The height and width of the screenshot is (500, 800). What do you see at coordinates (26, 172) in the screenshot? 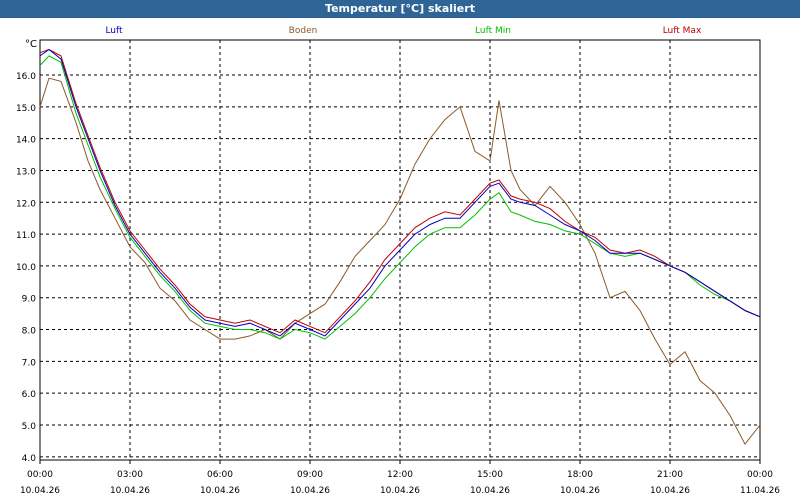
I see `y-tick-label: 13.0` at bounding box center [26, 172].